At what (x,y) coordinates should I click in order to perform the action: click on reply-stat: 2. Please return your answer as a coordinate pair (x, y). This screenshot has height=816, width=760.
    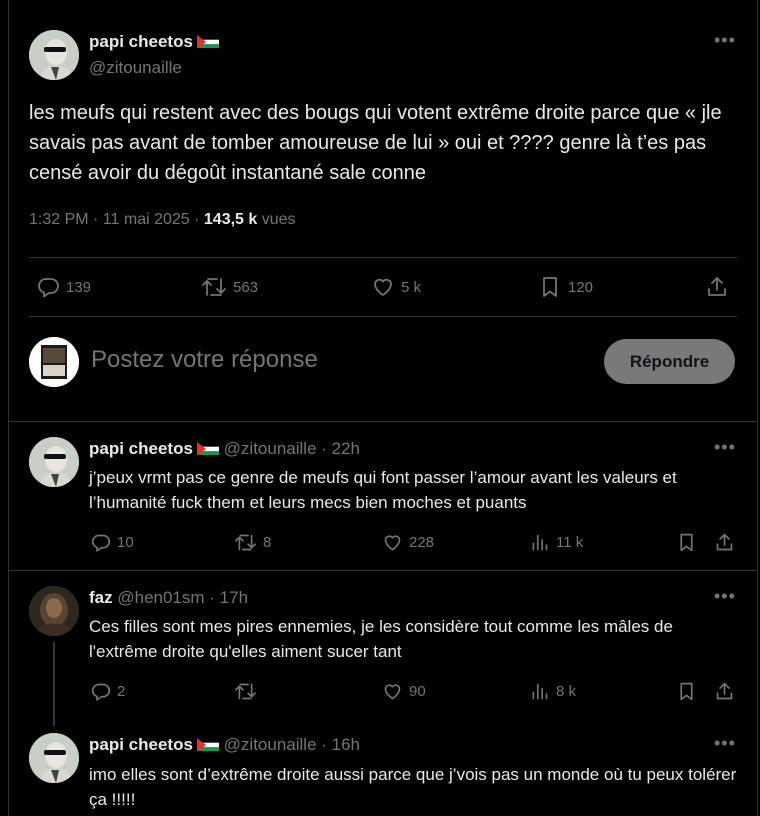
    Looking at the image, I should click on (107, 691).